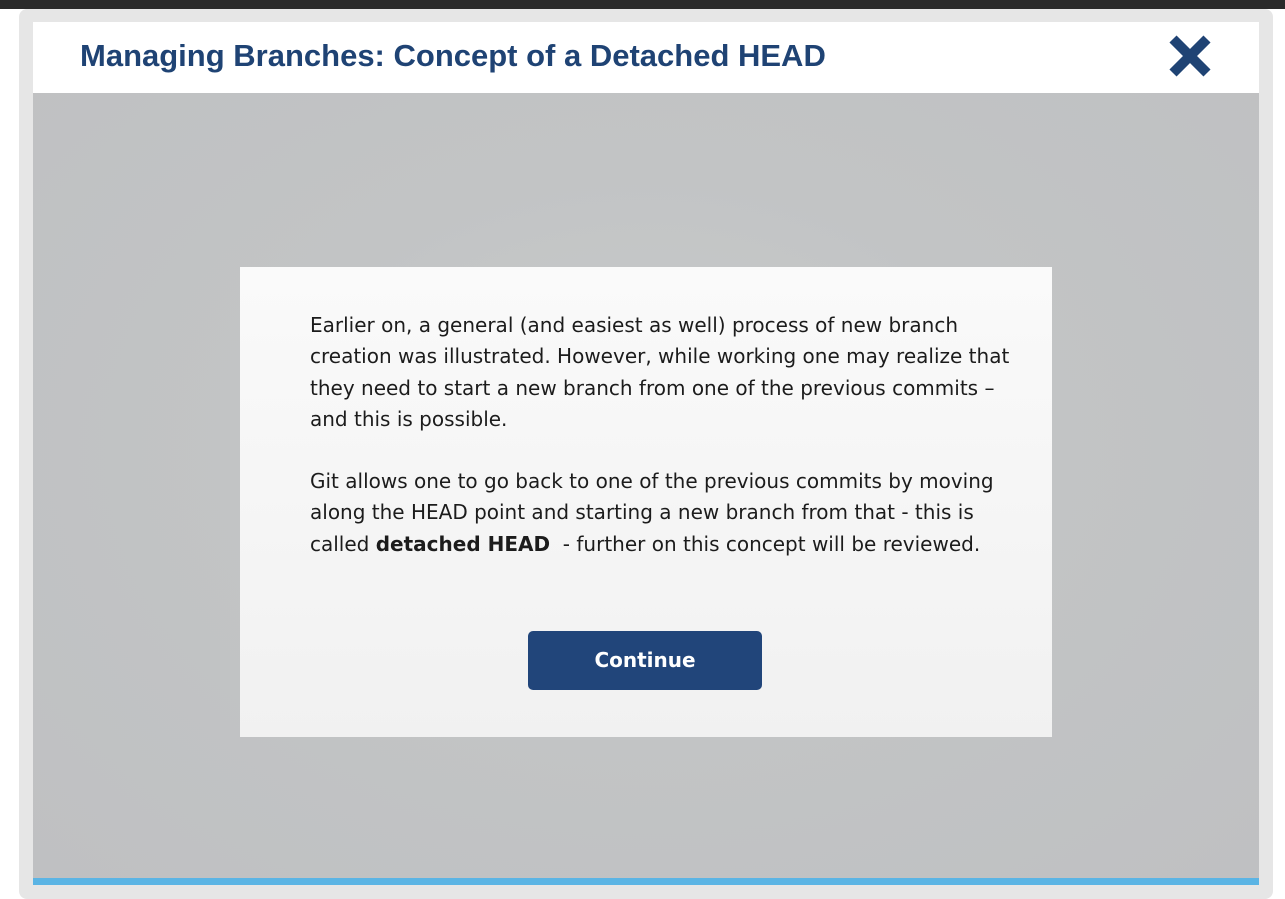 The width and height of the screenshot is (1285, 899). I want to click on detached-head-term: detached HEAD, so click(463, 543).